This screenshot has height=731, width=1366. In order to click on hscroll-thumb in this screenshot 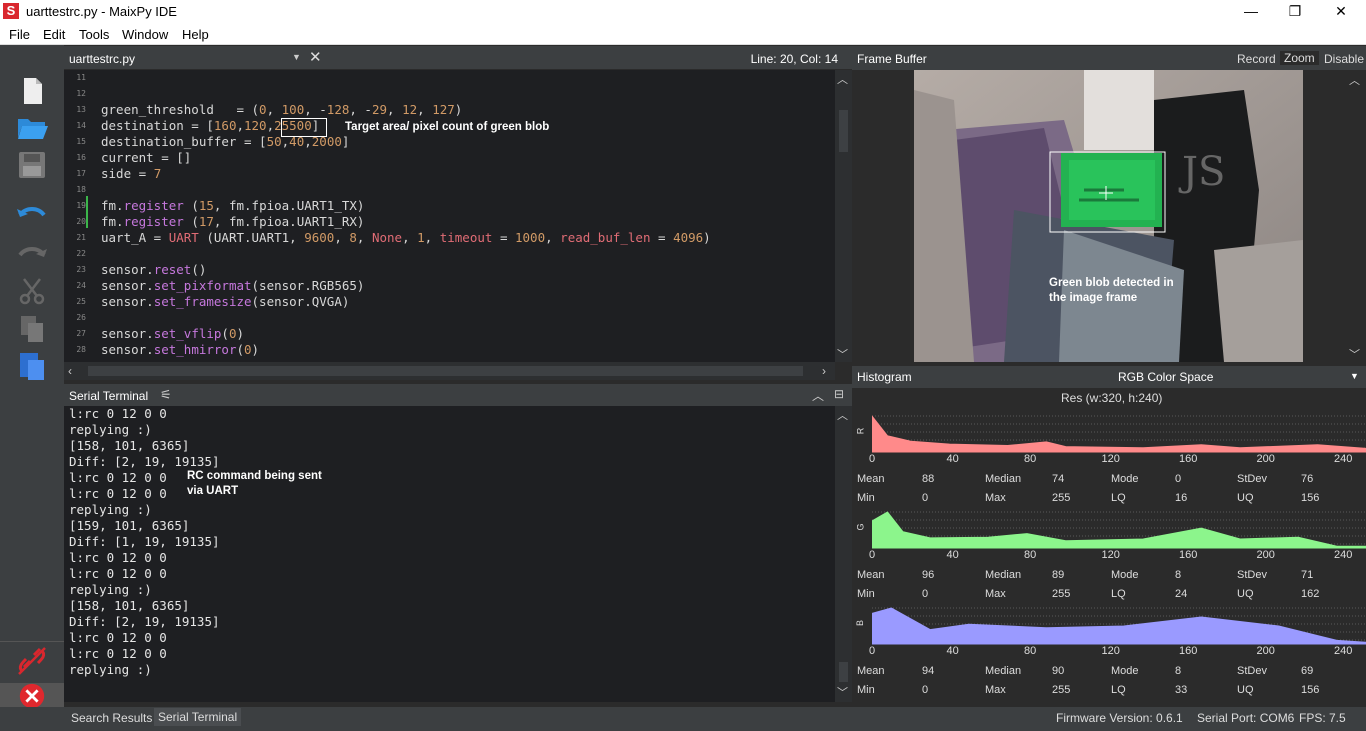, I will do `click(445, 371)`.